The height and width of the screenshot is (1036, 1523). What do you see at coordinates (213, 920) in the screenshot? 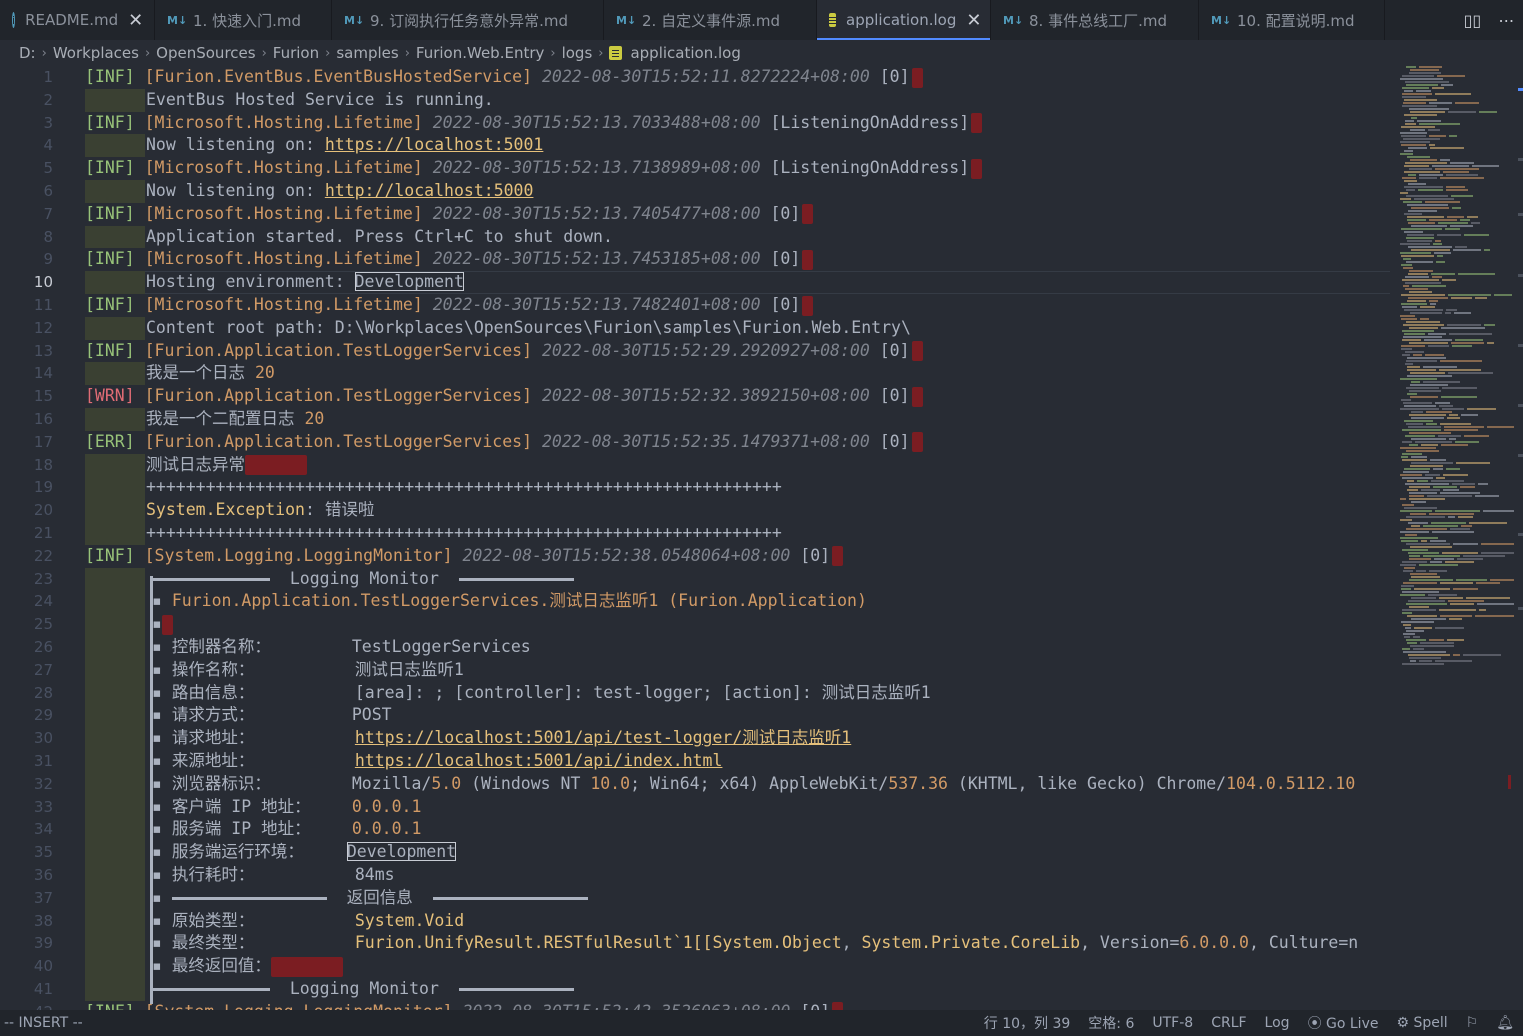
I see `field-label: 原始类型：` at bounding box center [213, 920].